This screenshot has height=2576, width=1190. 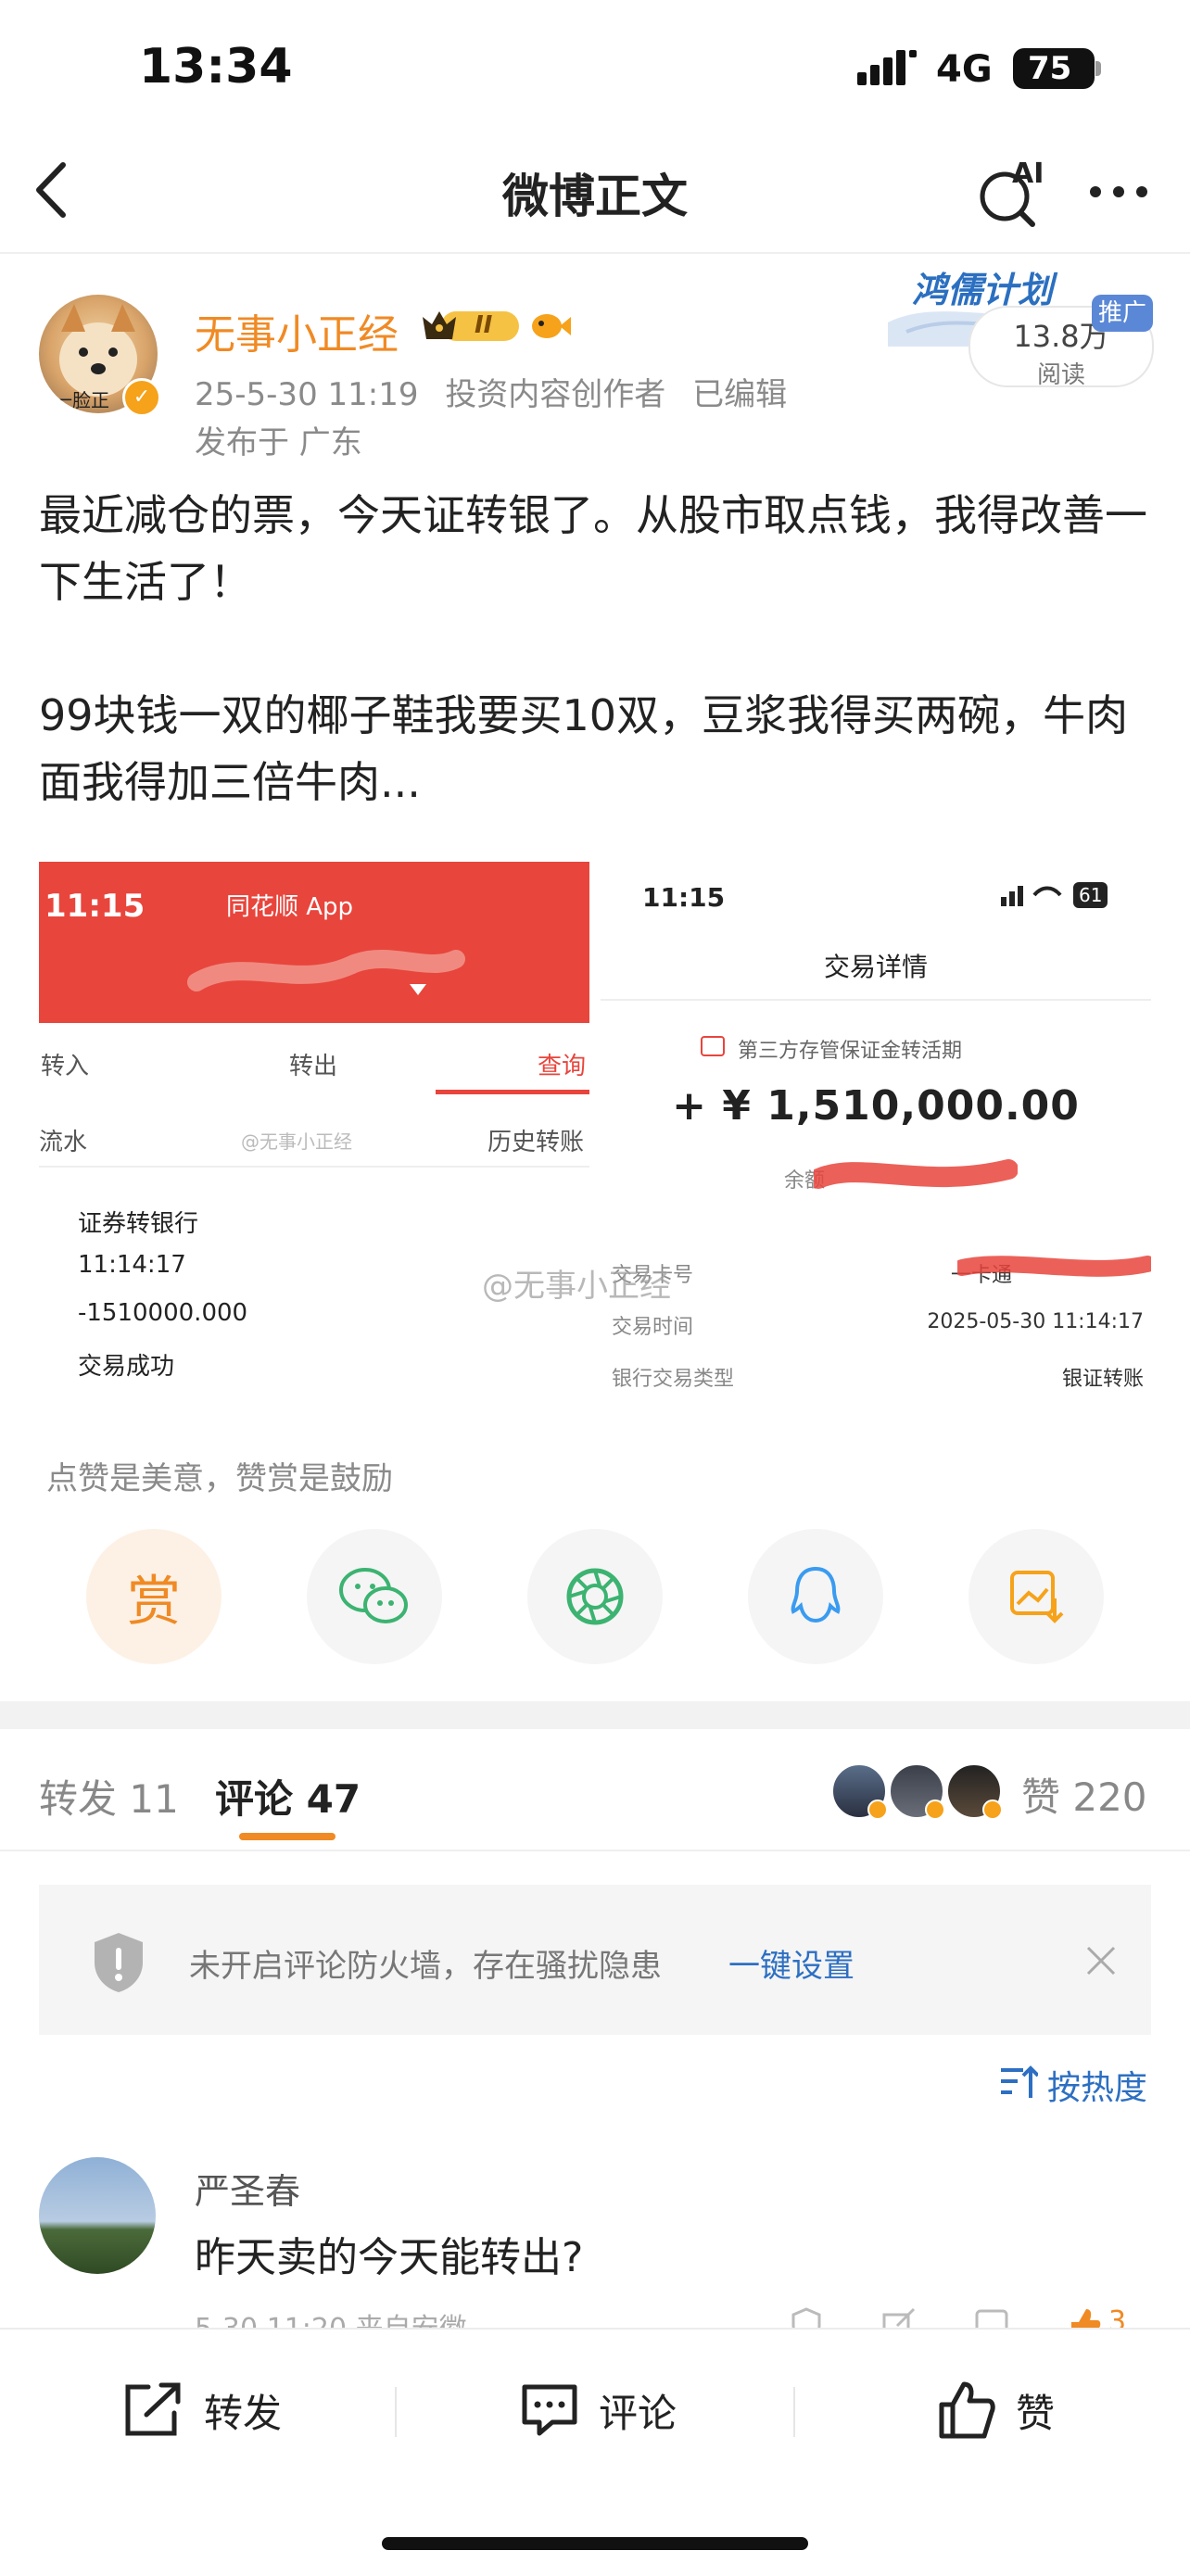 I want to click on balance-redaction, so click(x=916, y=1174).